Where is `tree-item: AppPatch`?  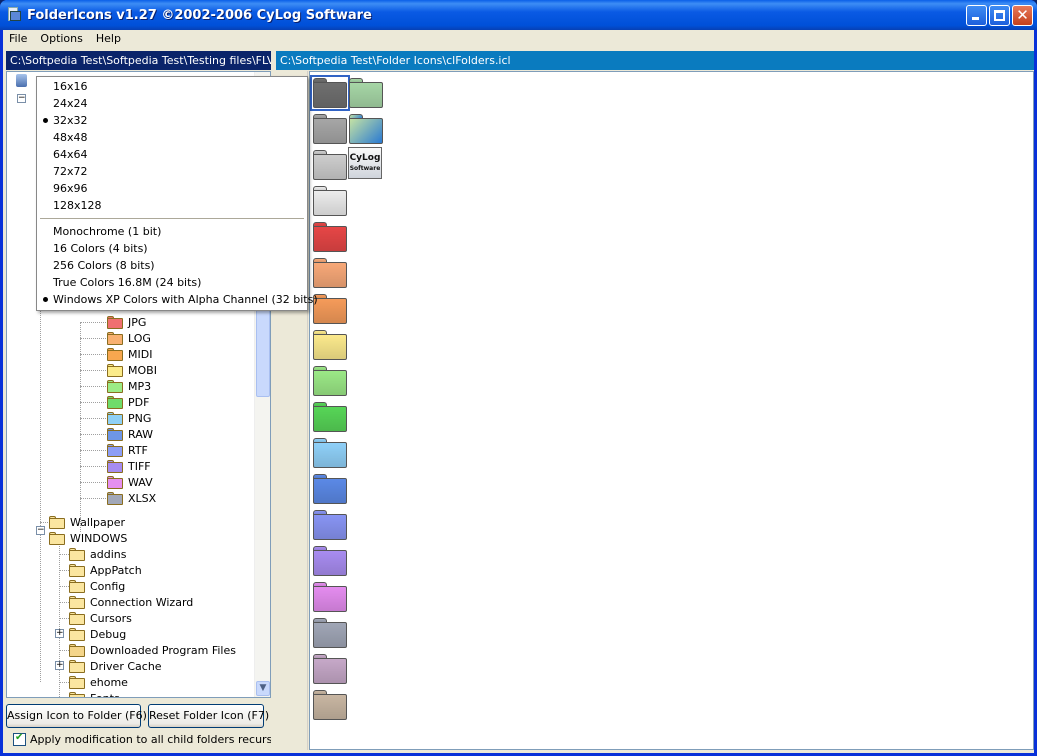
tree-item: AppPatch is located at coordinates (105, 570).